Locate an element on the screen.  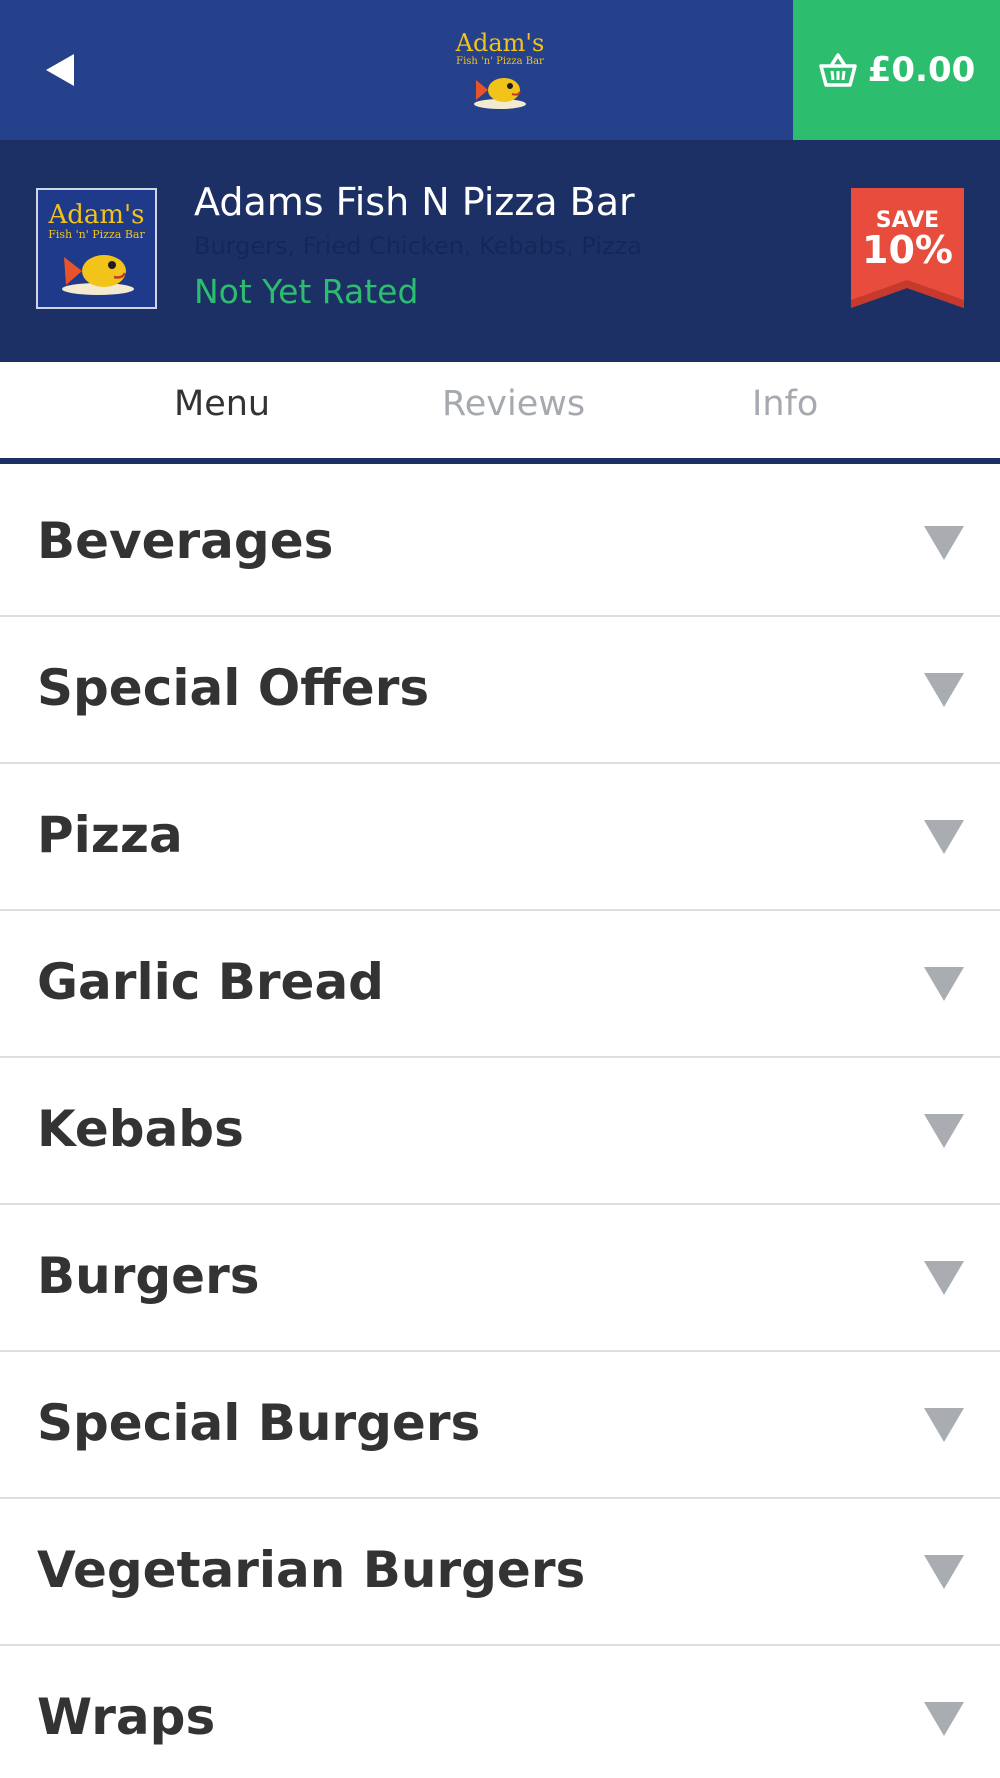
category-name: Wraps is located at coordinates (126, 1717).